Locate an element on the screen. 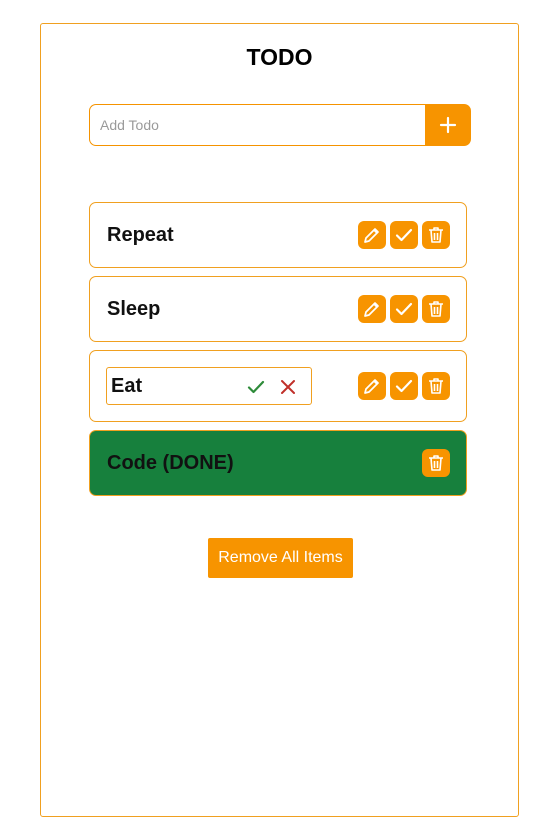 The width and height of the screenshot is (555, 839). plus-icon is located at coordinates (448, 125).